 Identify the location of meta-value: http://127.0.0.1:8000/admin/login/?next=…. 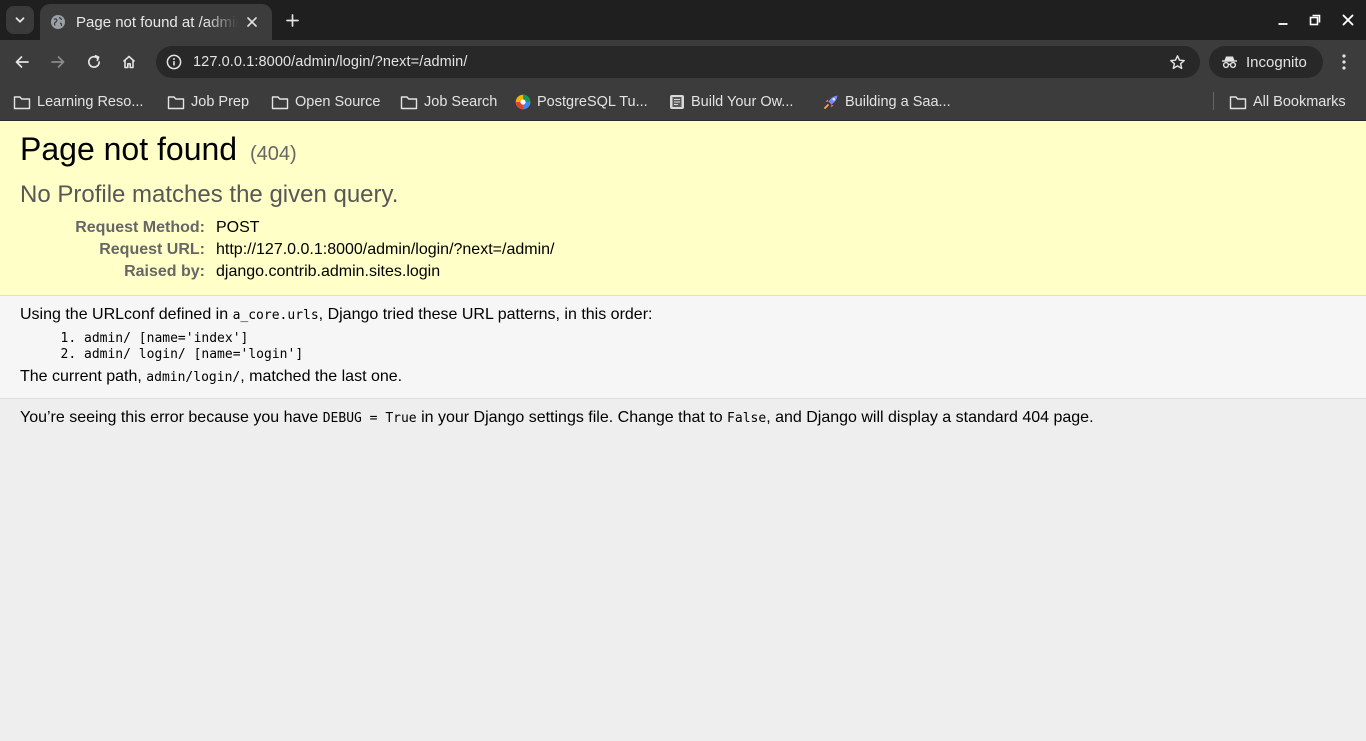
(385, 249).